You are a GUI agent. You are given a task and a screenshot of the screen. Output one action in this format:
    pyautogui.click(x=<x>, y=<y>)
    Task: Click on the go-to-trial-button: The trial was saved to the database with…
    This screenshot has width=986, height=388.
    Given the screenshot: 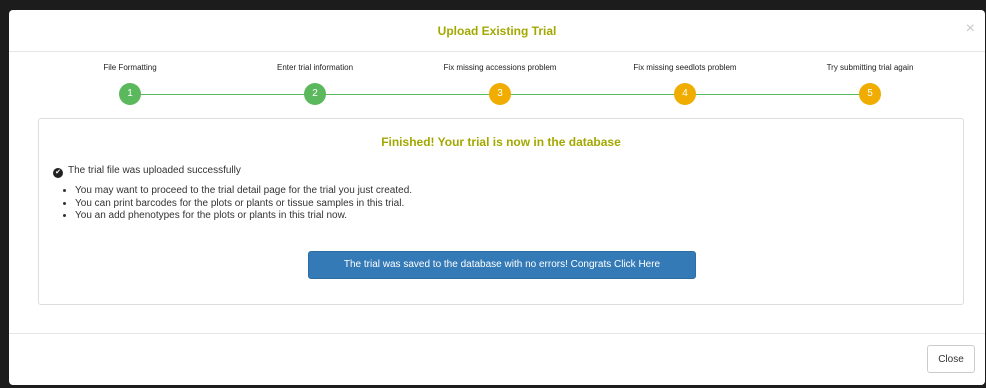 What is the action you would take?
    pyautogui.click(x=502, y=265)
    